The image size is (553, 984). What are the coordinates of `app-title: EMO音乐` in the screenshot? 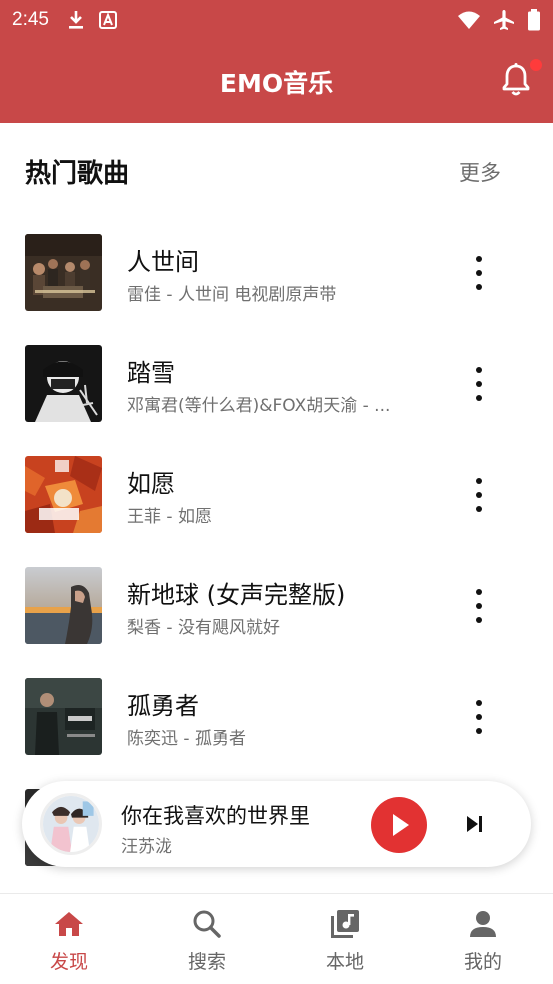 It's located at (276, 83).